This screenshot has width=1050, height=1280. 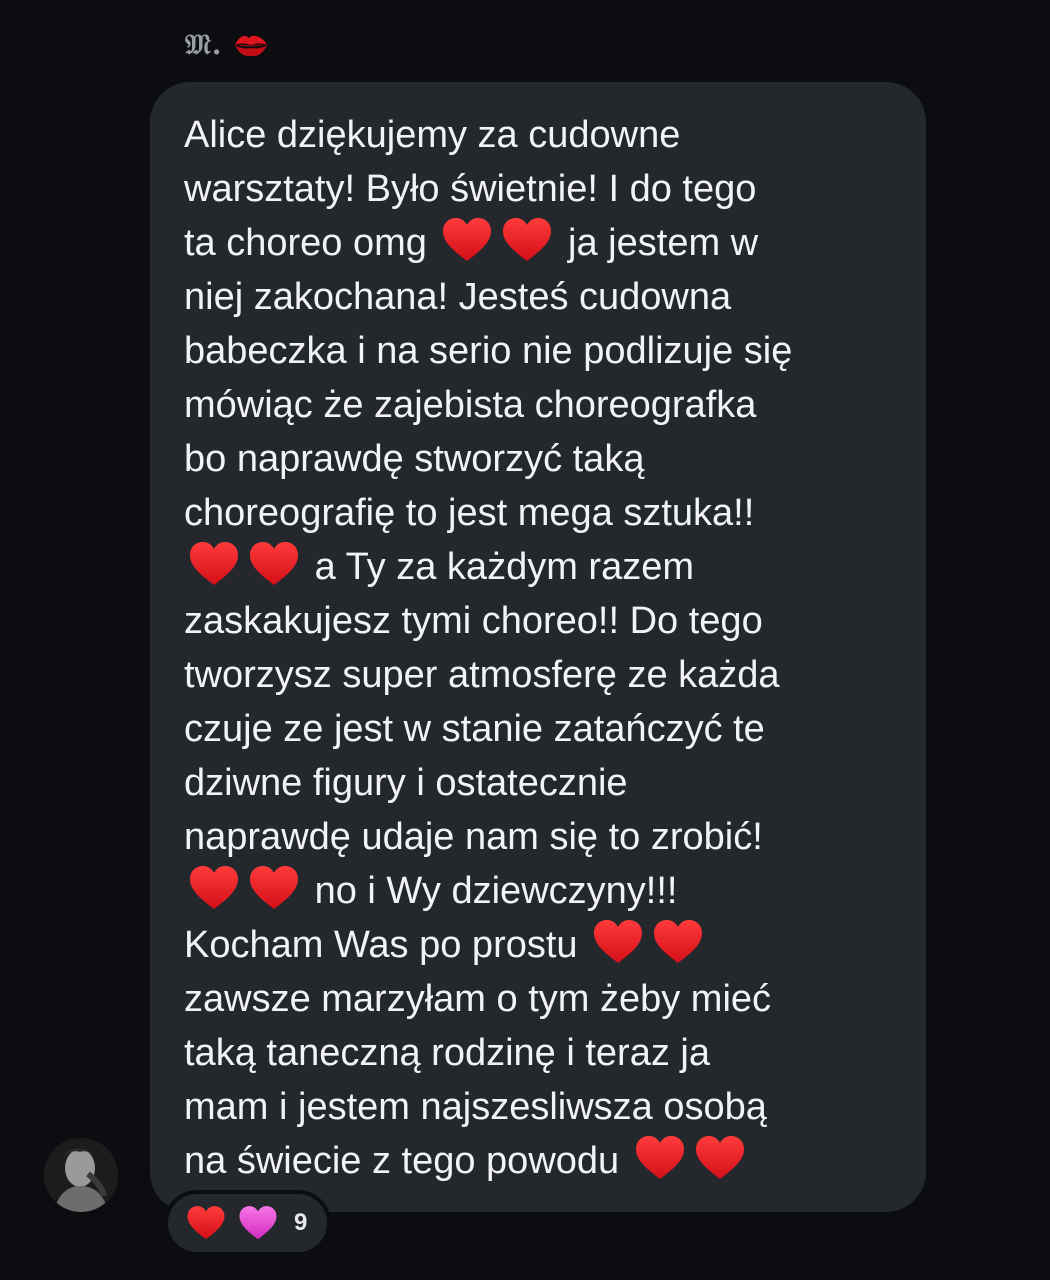 What do you see at coordinates (458, 297) in the screenshot?
I see `message-line: niej zakochana! Jesteś cudowna` at bounding box center [458, 297].